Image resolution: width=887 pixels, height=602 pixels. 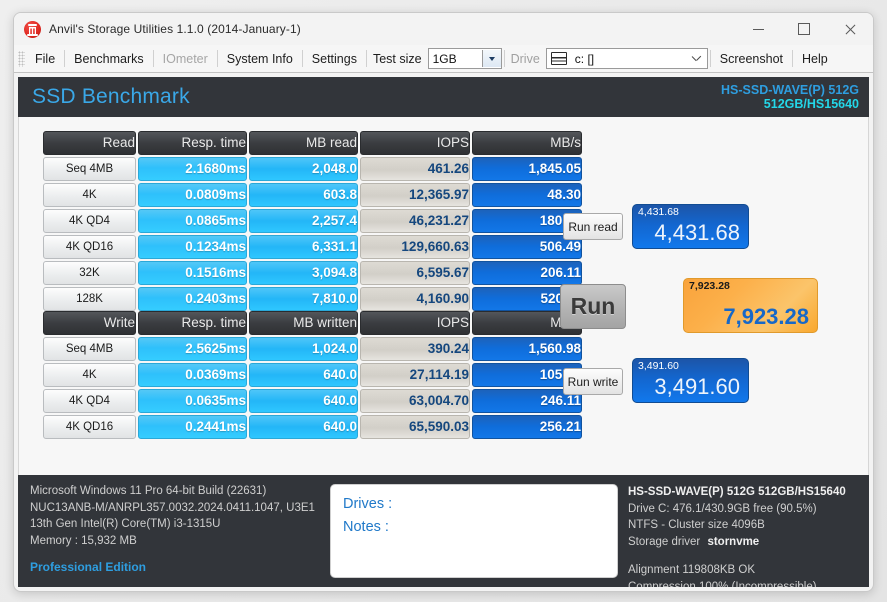 I want to click on drive-driver-value: stornvme, so click(x=733, y=541).